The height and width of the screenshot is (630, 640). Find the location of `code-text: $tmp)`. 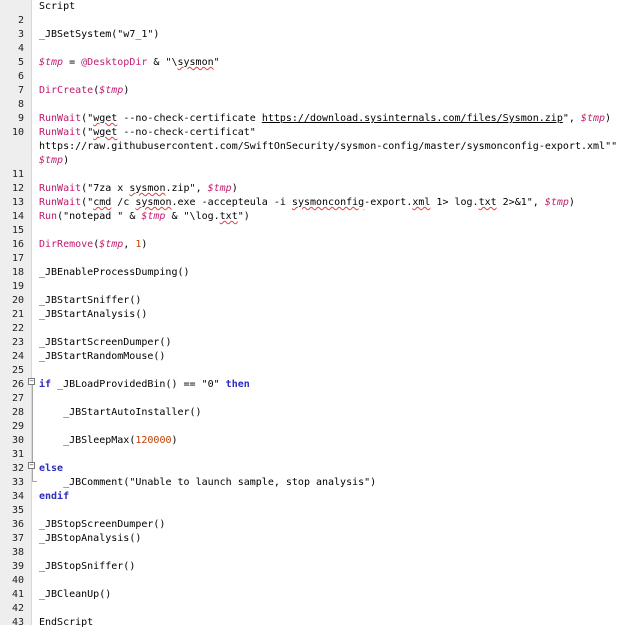

code-text: $tmp) is located at coordinates (54, 161).